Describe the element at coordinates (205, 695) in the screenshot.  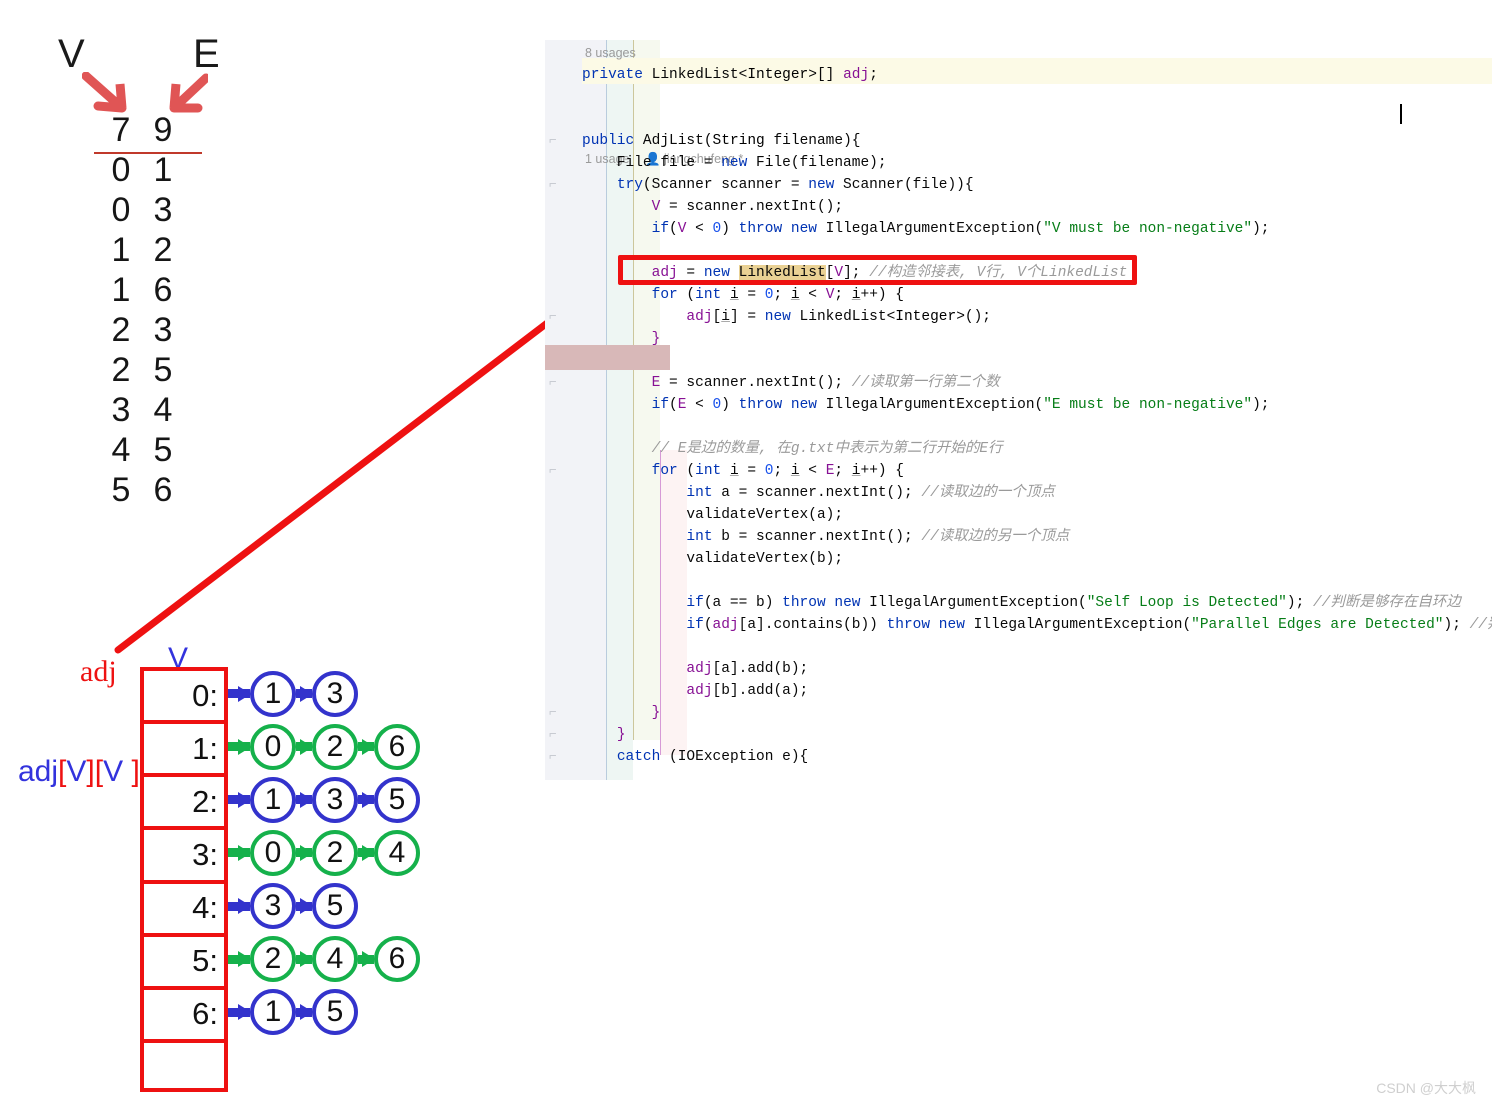
I see `adj-cell-index: 0:` at that location.